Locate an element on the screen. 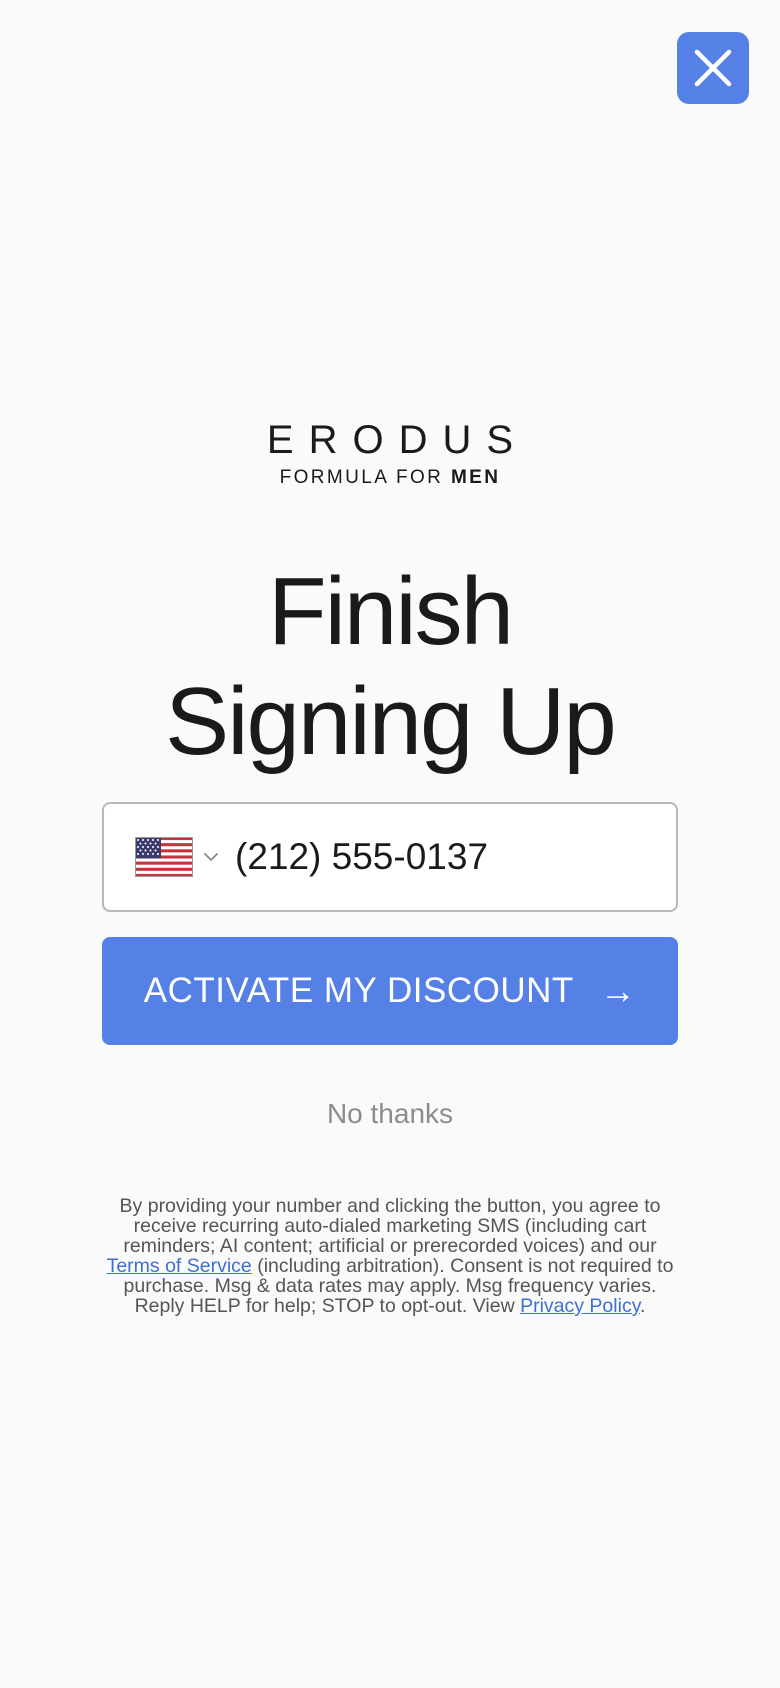 The height and width of the screenshot is (1688, 780). no-thanks-link: No thanks is located at coordinates (390, 1114).